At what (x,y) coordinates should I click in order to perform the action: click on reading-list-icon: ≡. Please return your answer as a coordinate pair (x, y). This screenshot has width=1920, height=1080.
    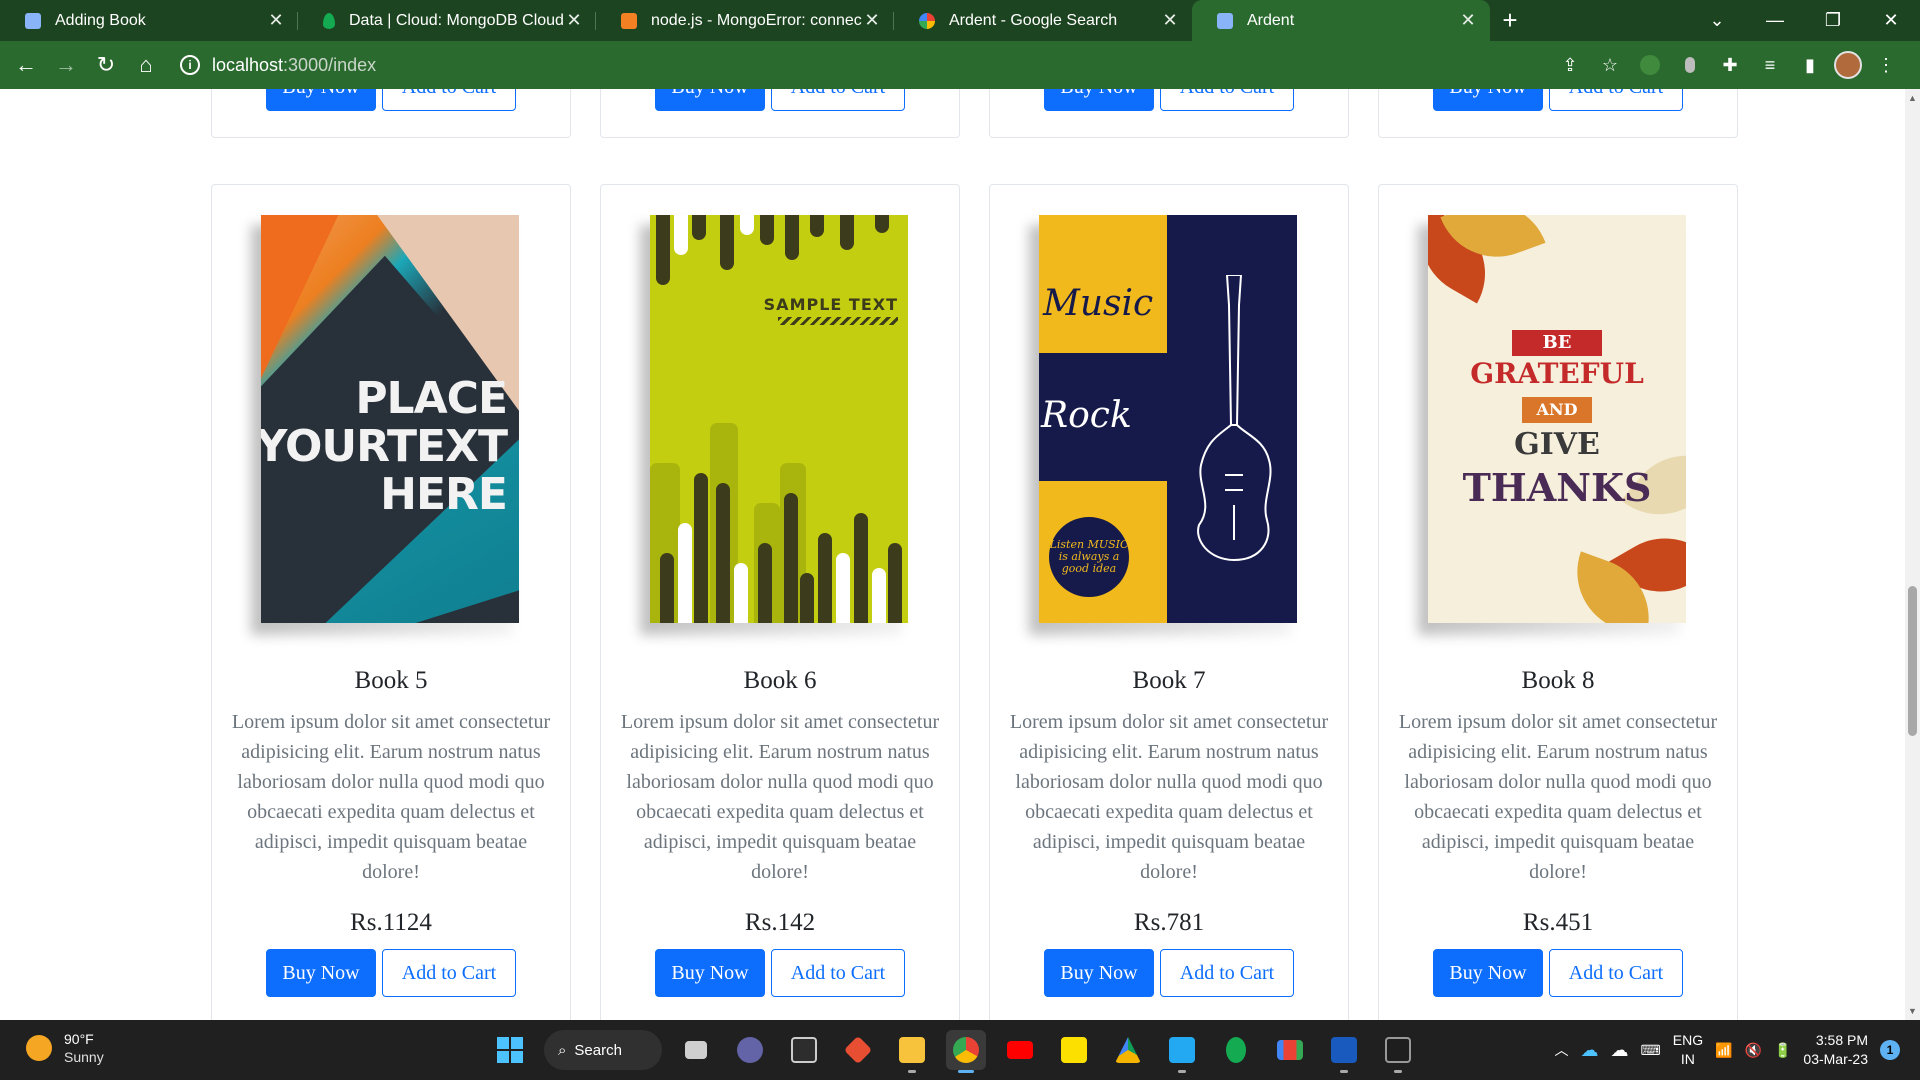
    Looking at the image, I should click on (1770, 65).